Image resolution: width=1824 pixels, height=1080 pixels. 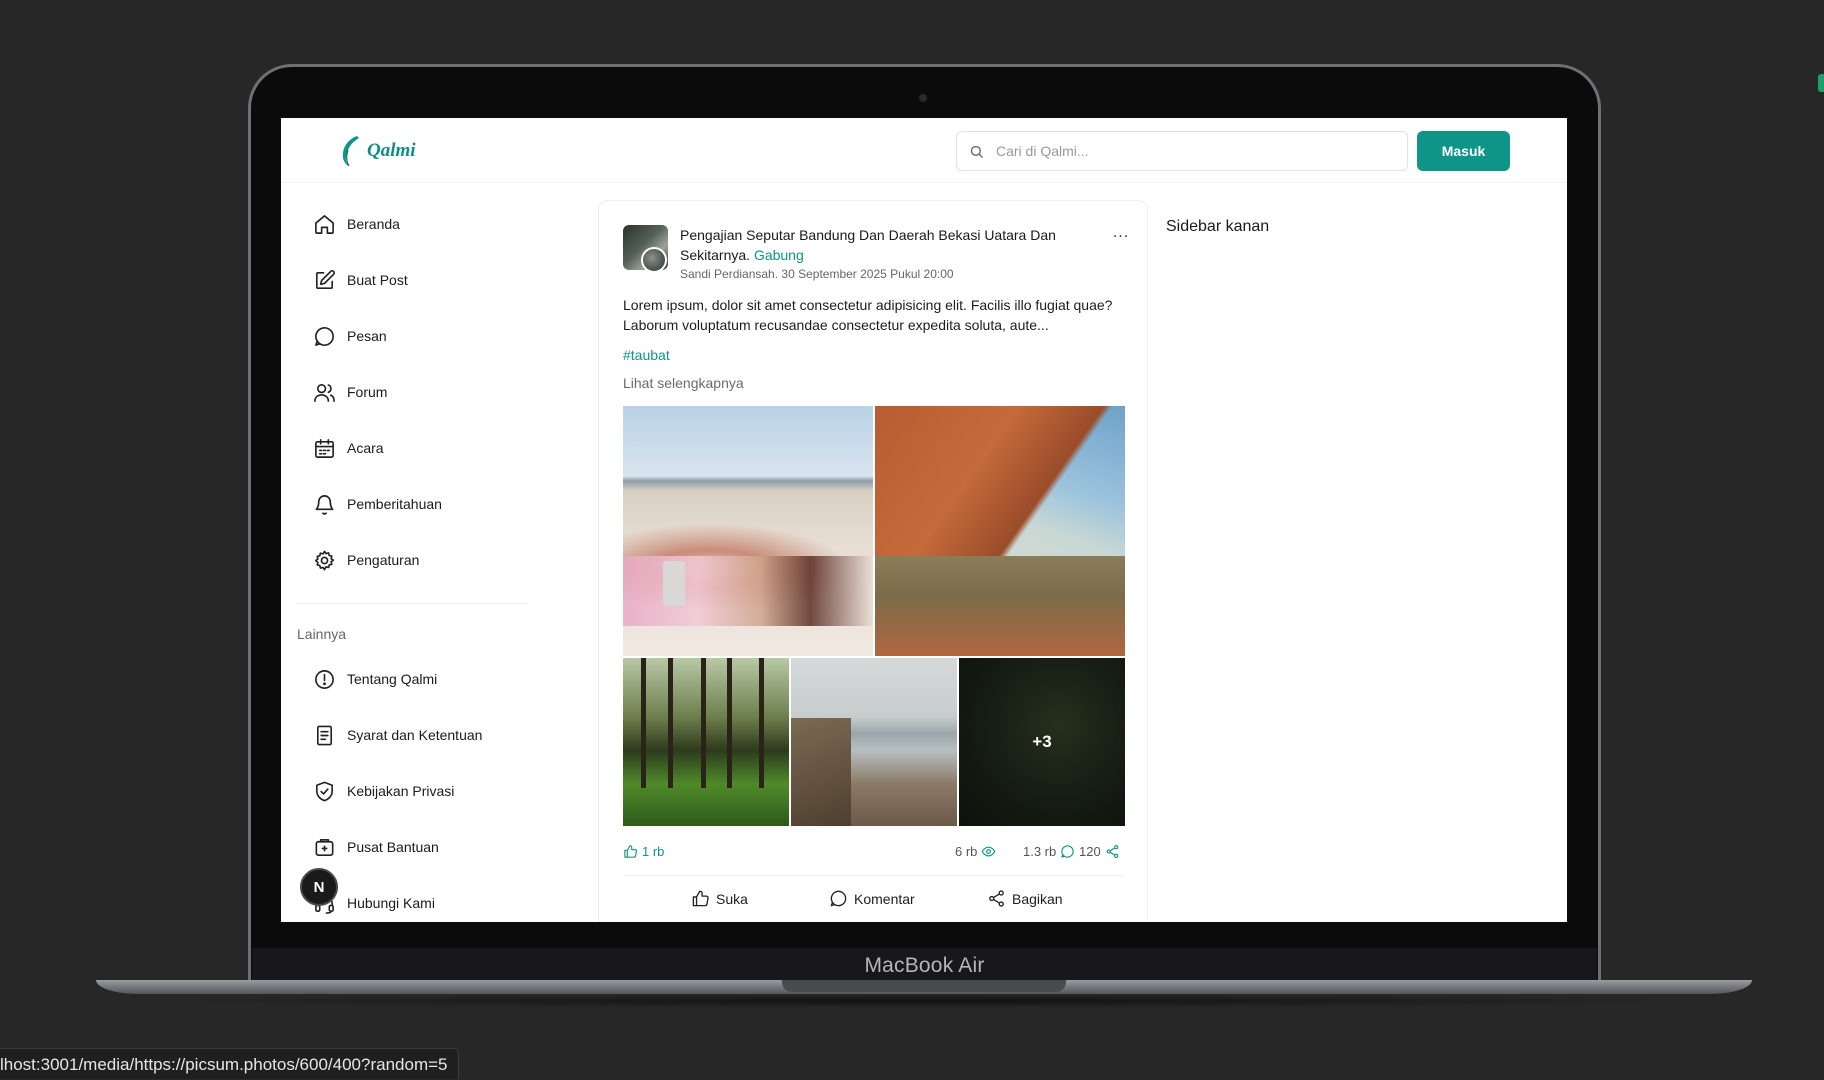 I want to click on sidebar-item-buat-post: Buat Post, so click(x=413, y=280).